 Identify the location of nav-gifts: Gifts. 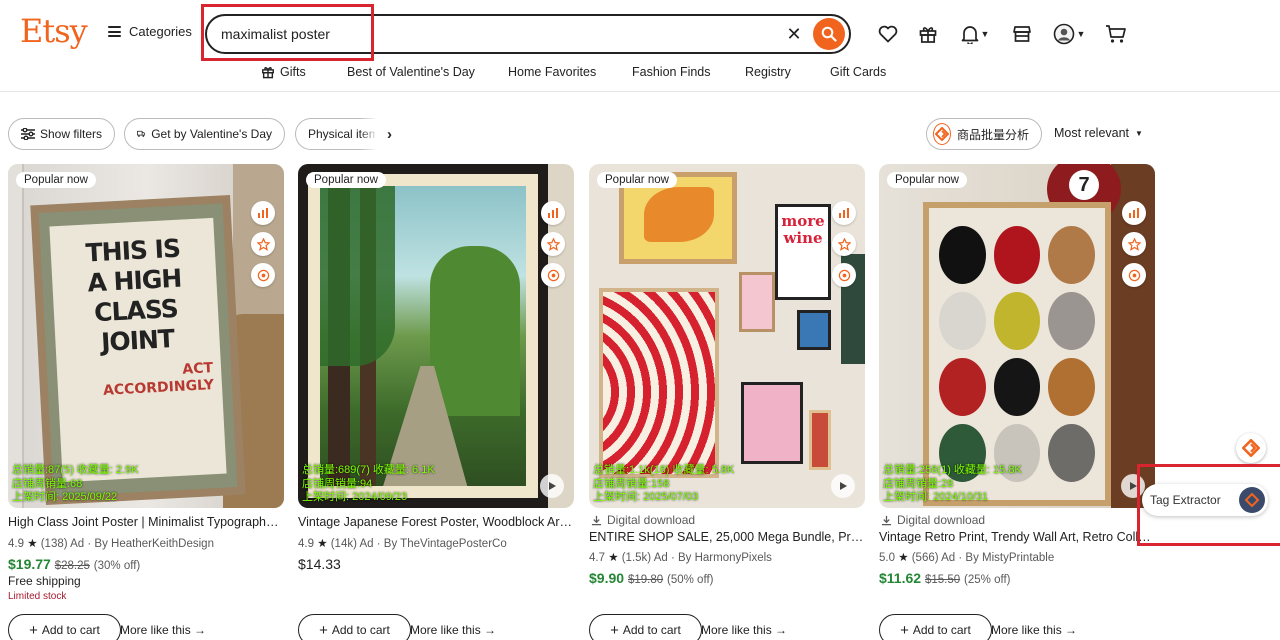
(283, 72).